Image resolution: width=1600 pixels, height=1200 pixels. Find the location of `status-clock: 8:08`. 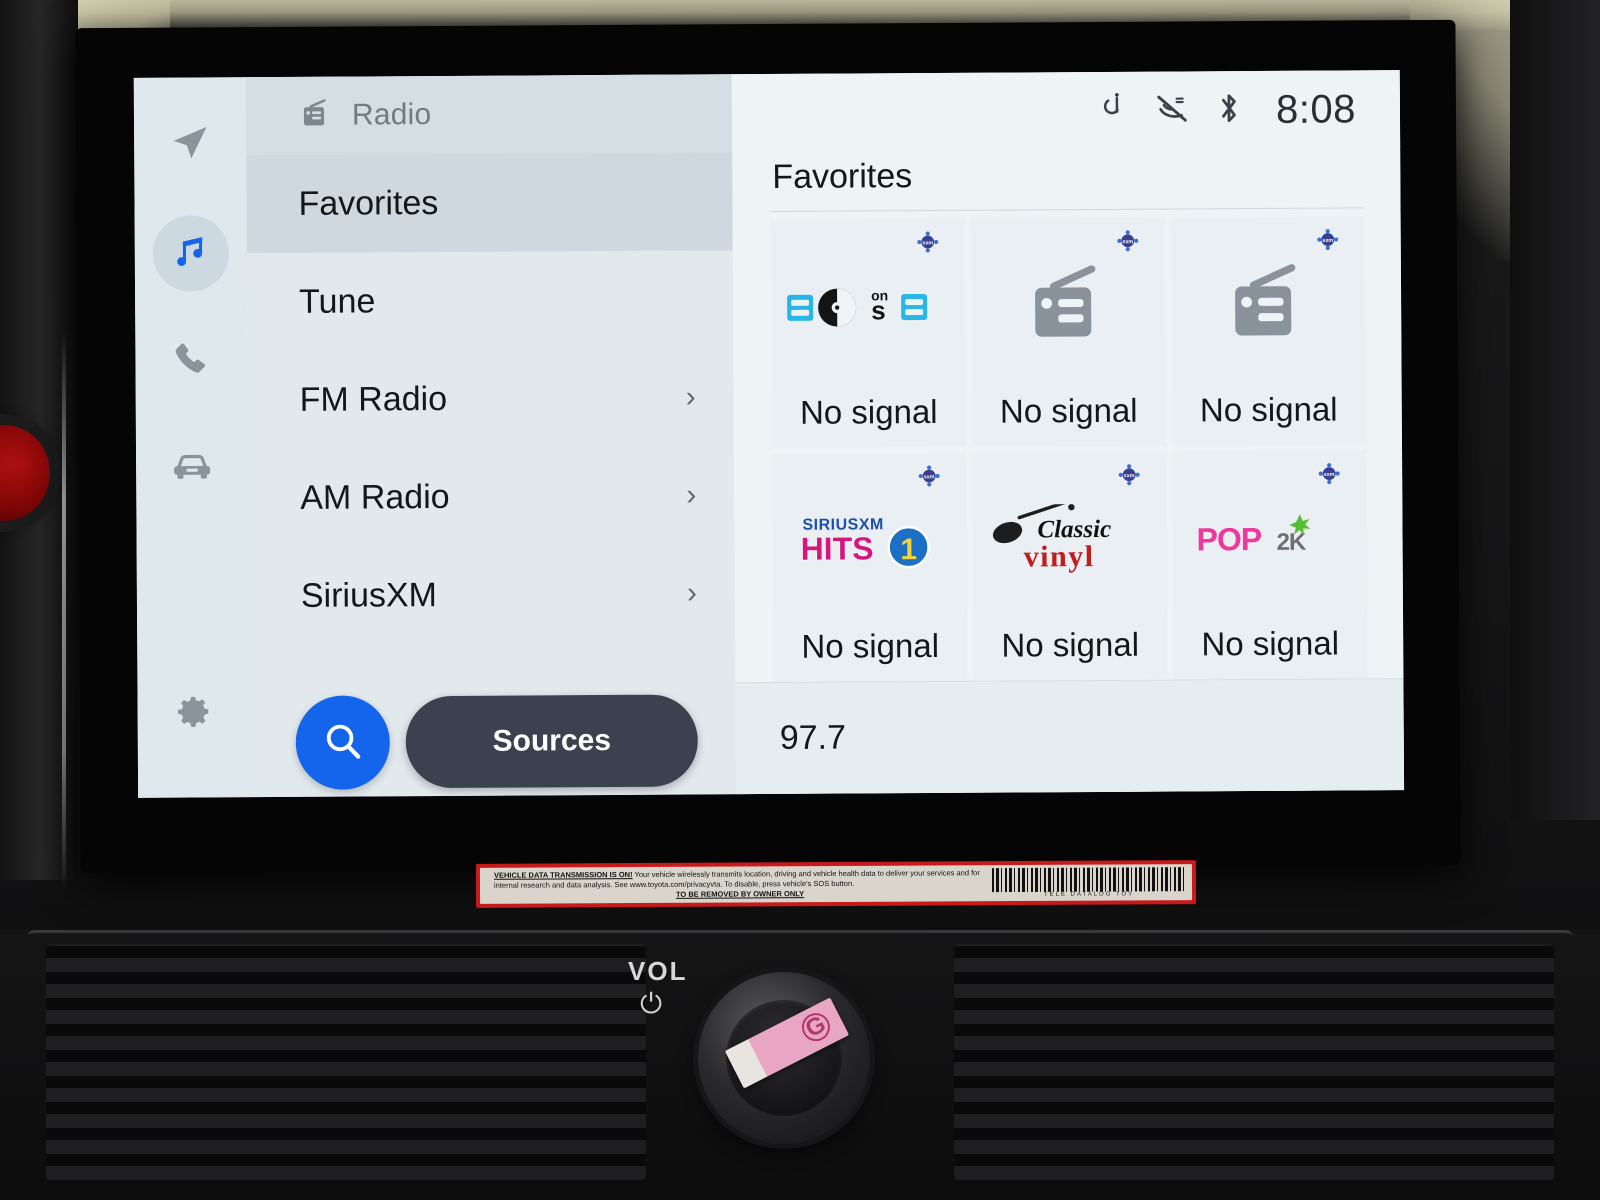

status-clock: 8:08 is located at coordinates (1316, 109).